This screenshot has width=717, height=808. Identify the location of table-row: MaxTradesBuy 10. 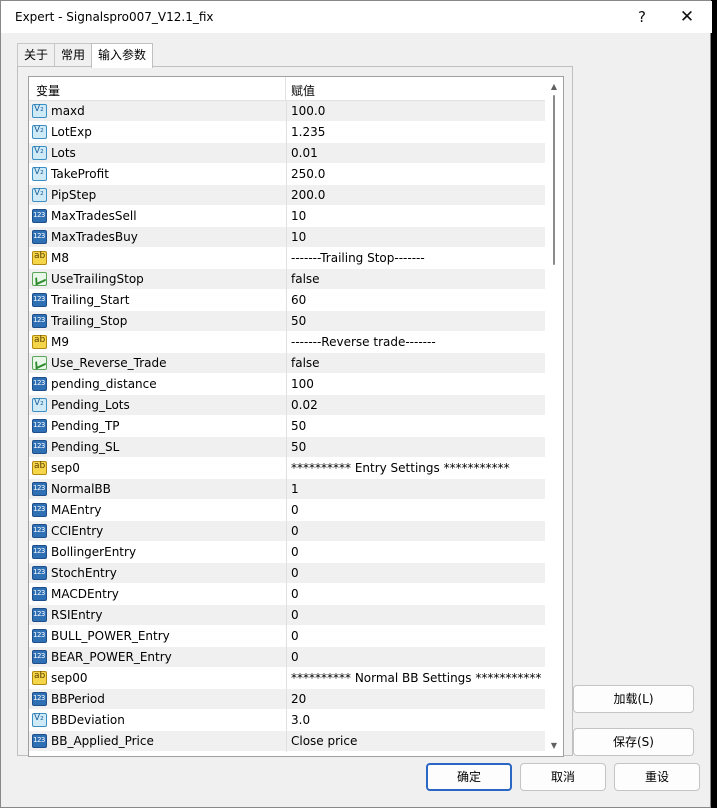
(287, 237).